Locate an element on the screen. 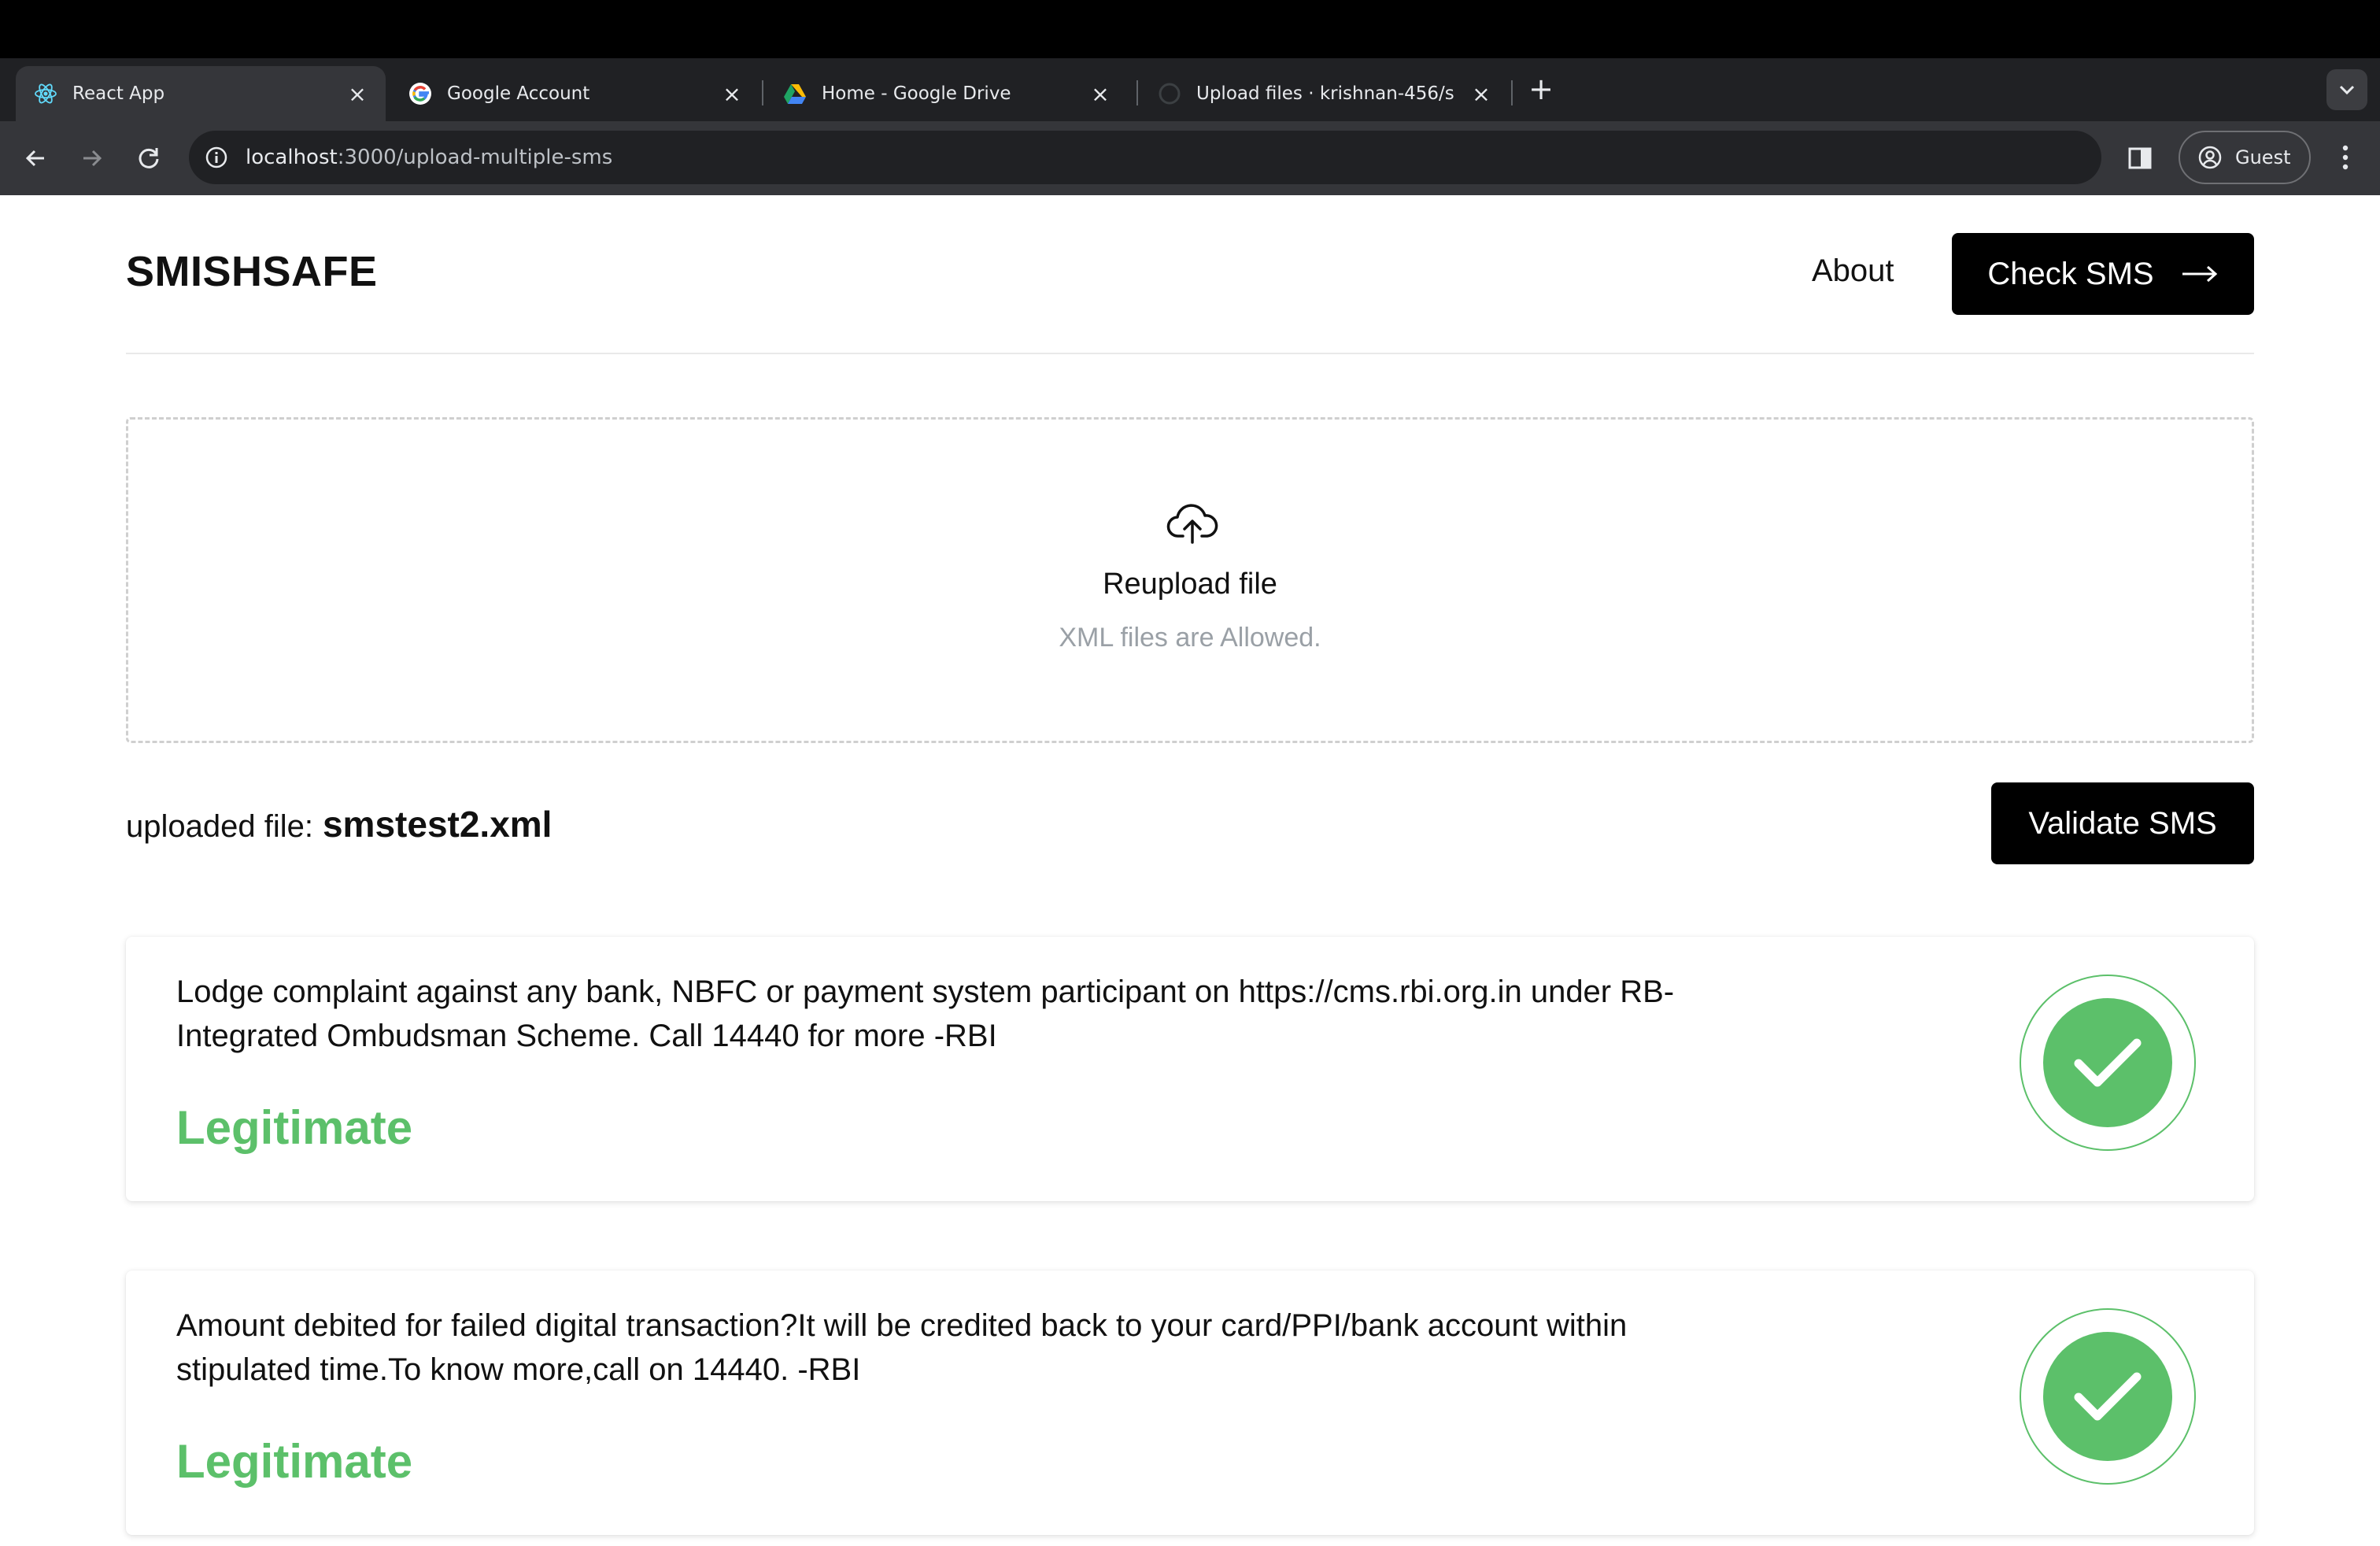 Image resolution: width=2380 pixels, height=1546 pixels. uploaded-file-prefix: uploaded file: is located at coordinates (219, 827).